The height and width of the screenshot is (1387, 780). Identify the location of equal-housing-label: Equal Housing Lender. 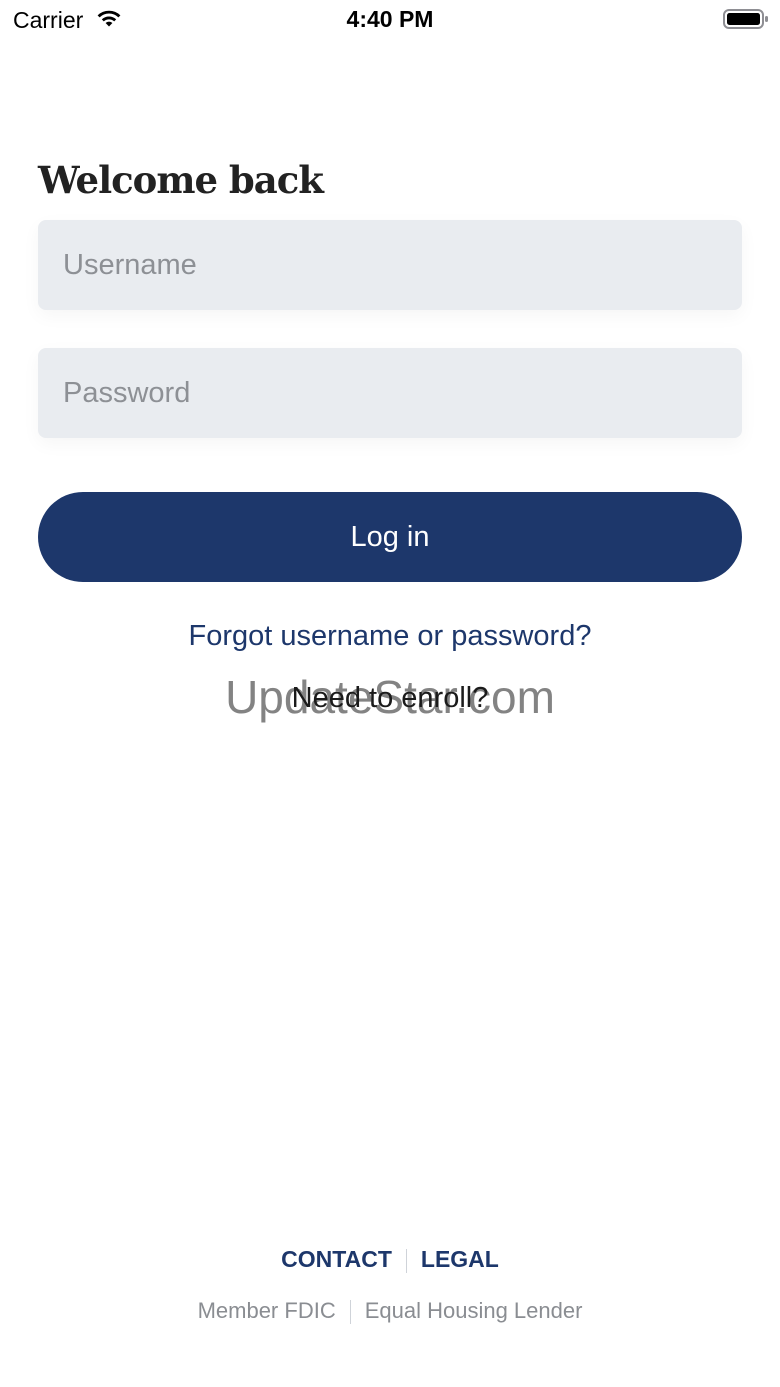
(473, 1310).